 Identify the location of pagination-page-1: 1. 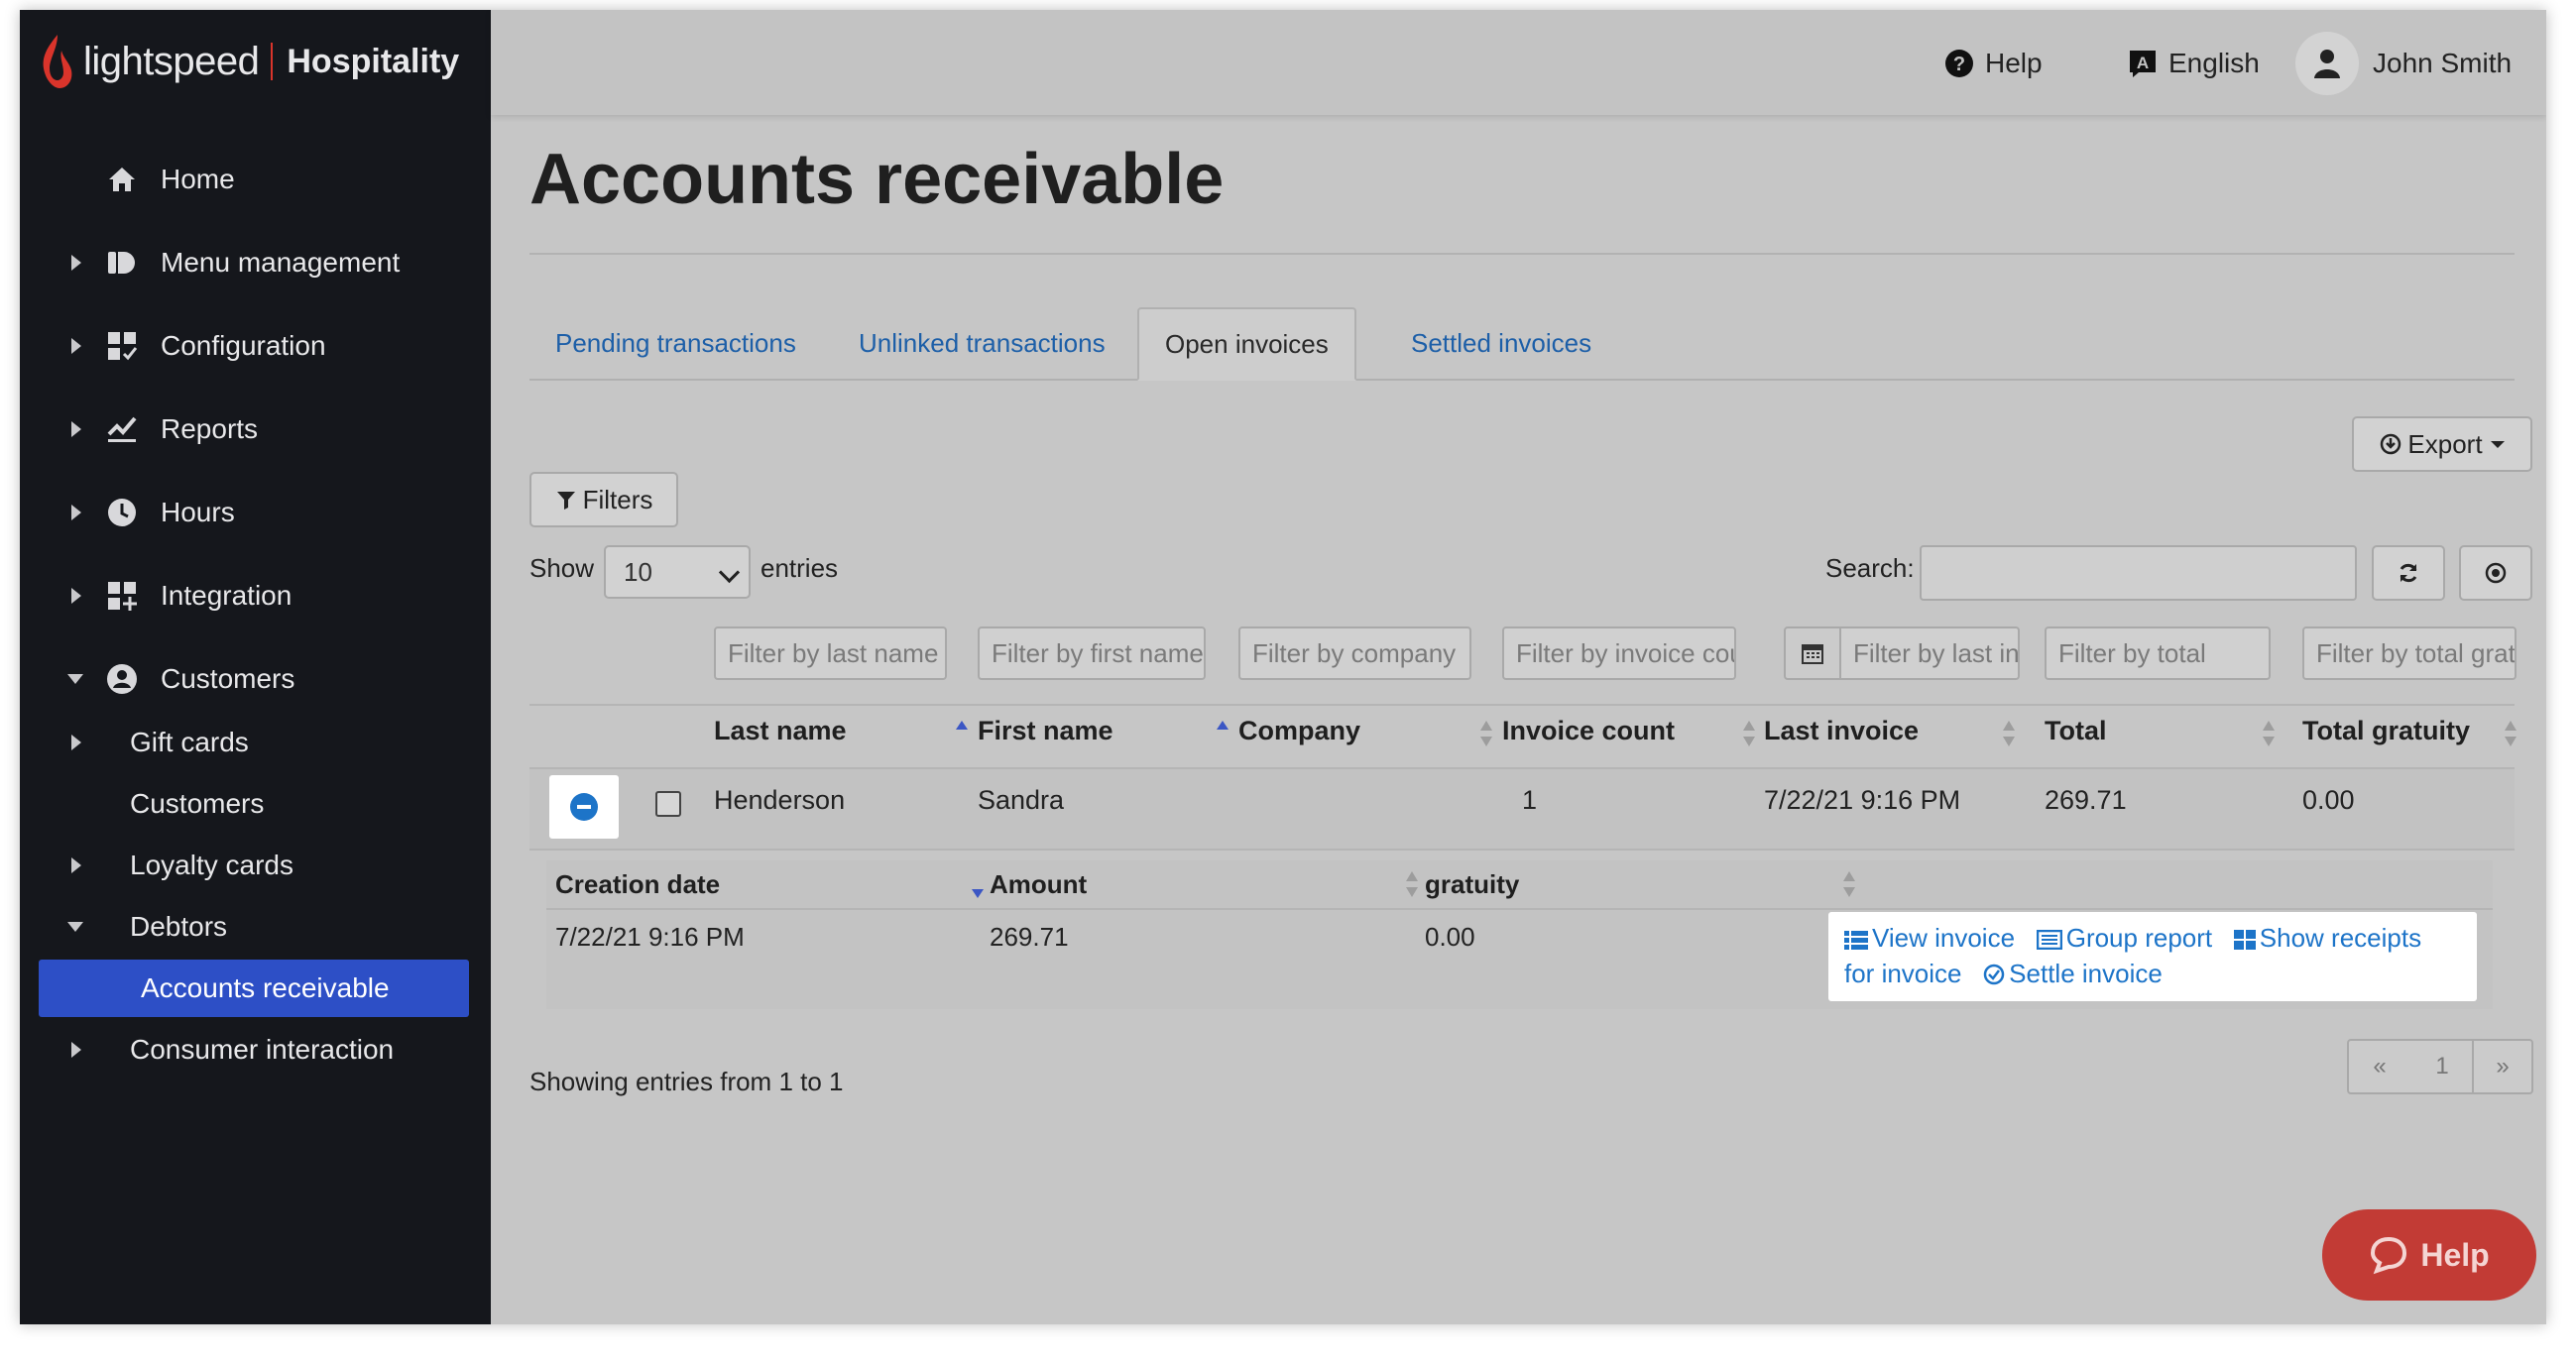
(2442, 1066).